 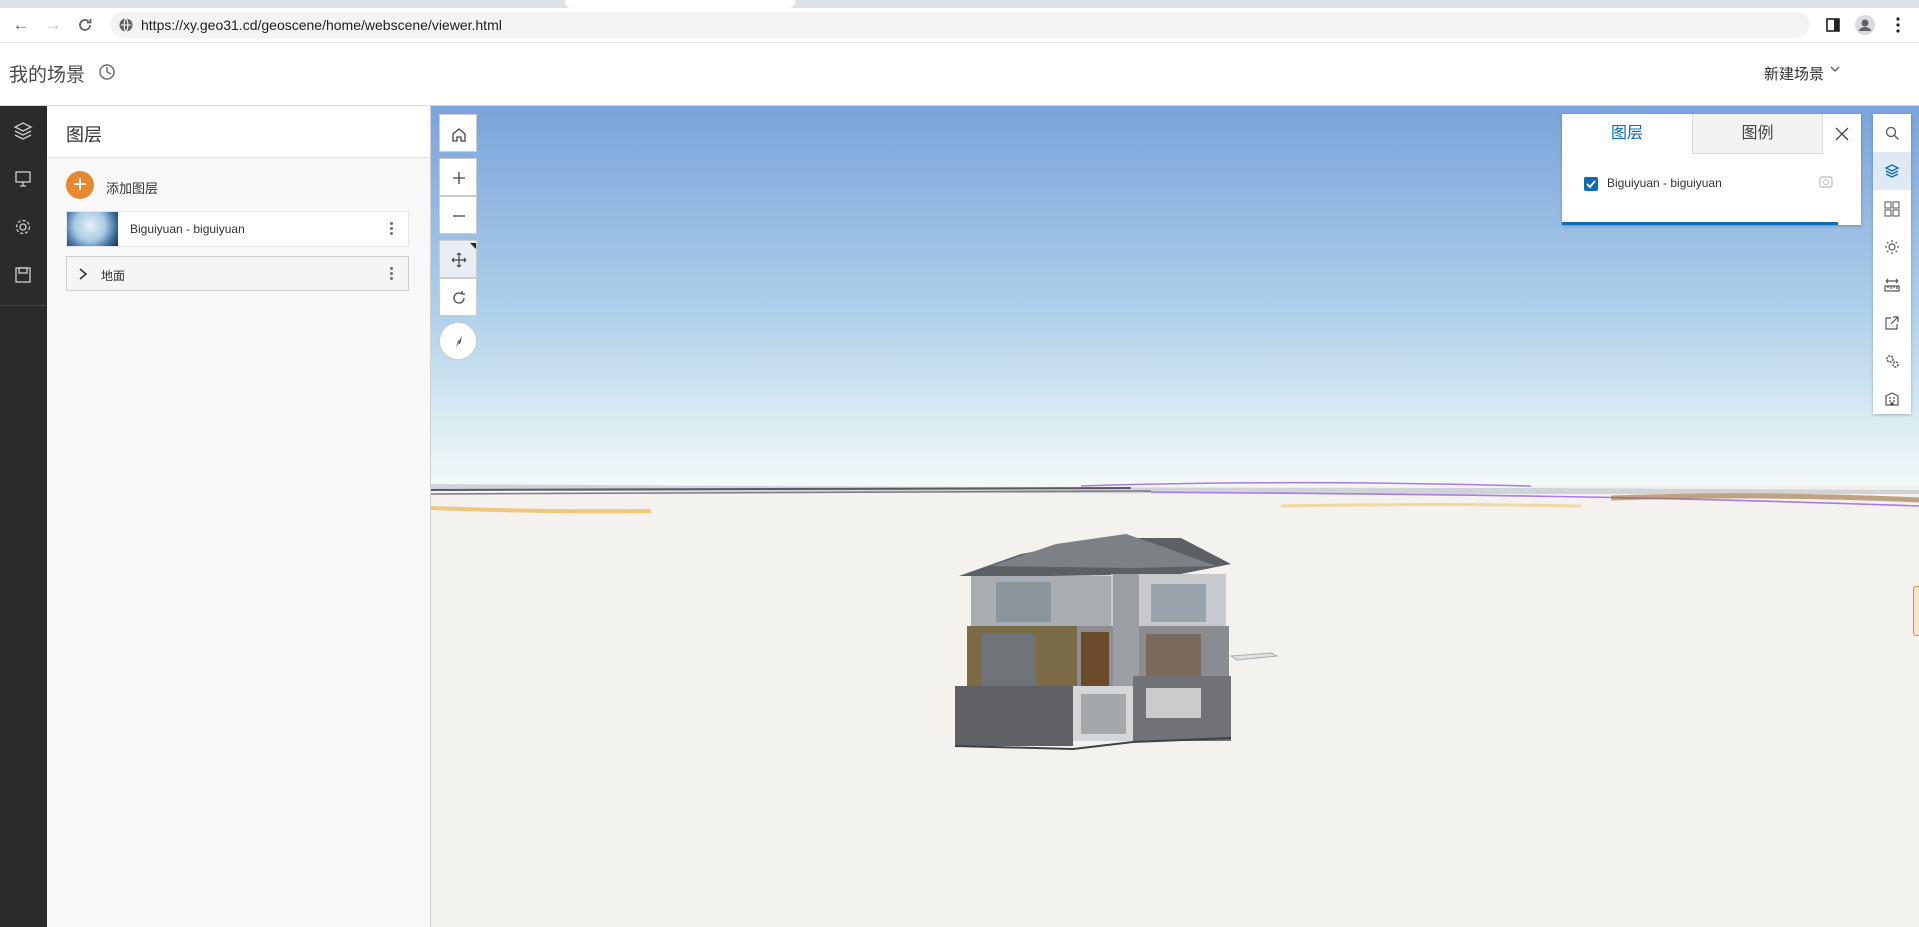 What do you see at coordinates (1757, 134) in the screenshot?
I see `tab-legend: 图例` at bounding box center [1757, 134].